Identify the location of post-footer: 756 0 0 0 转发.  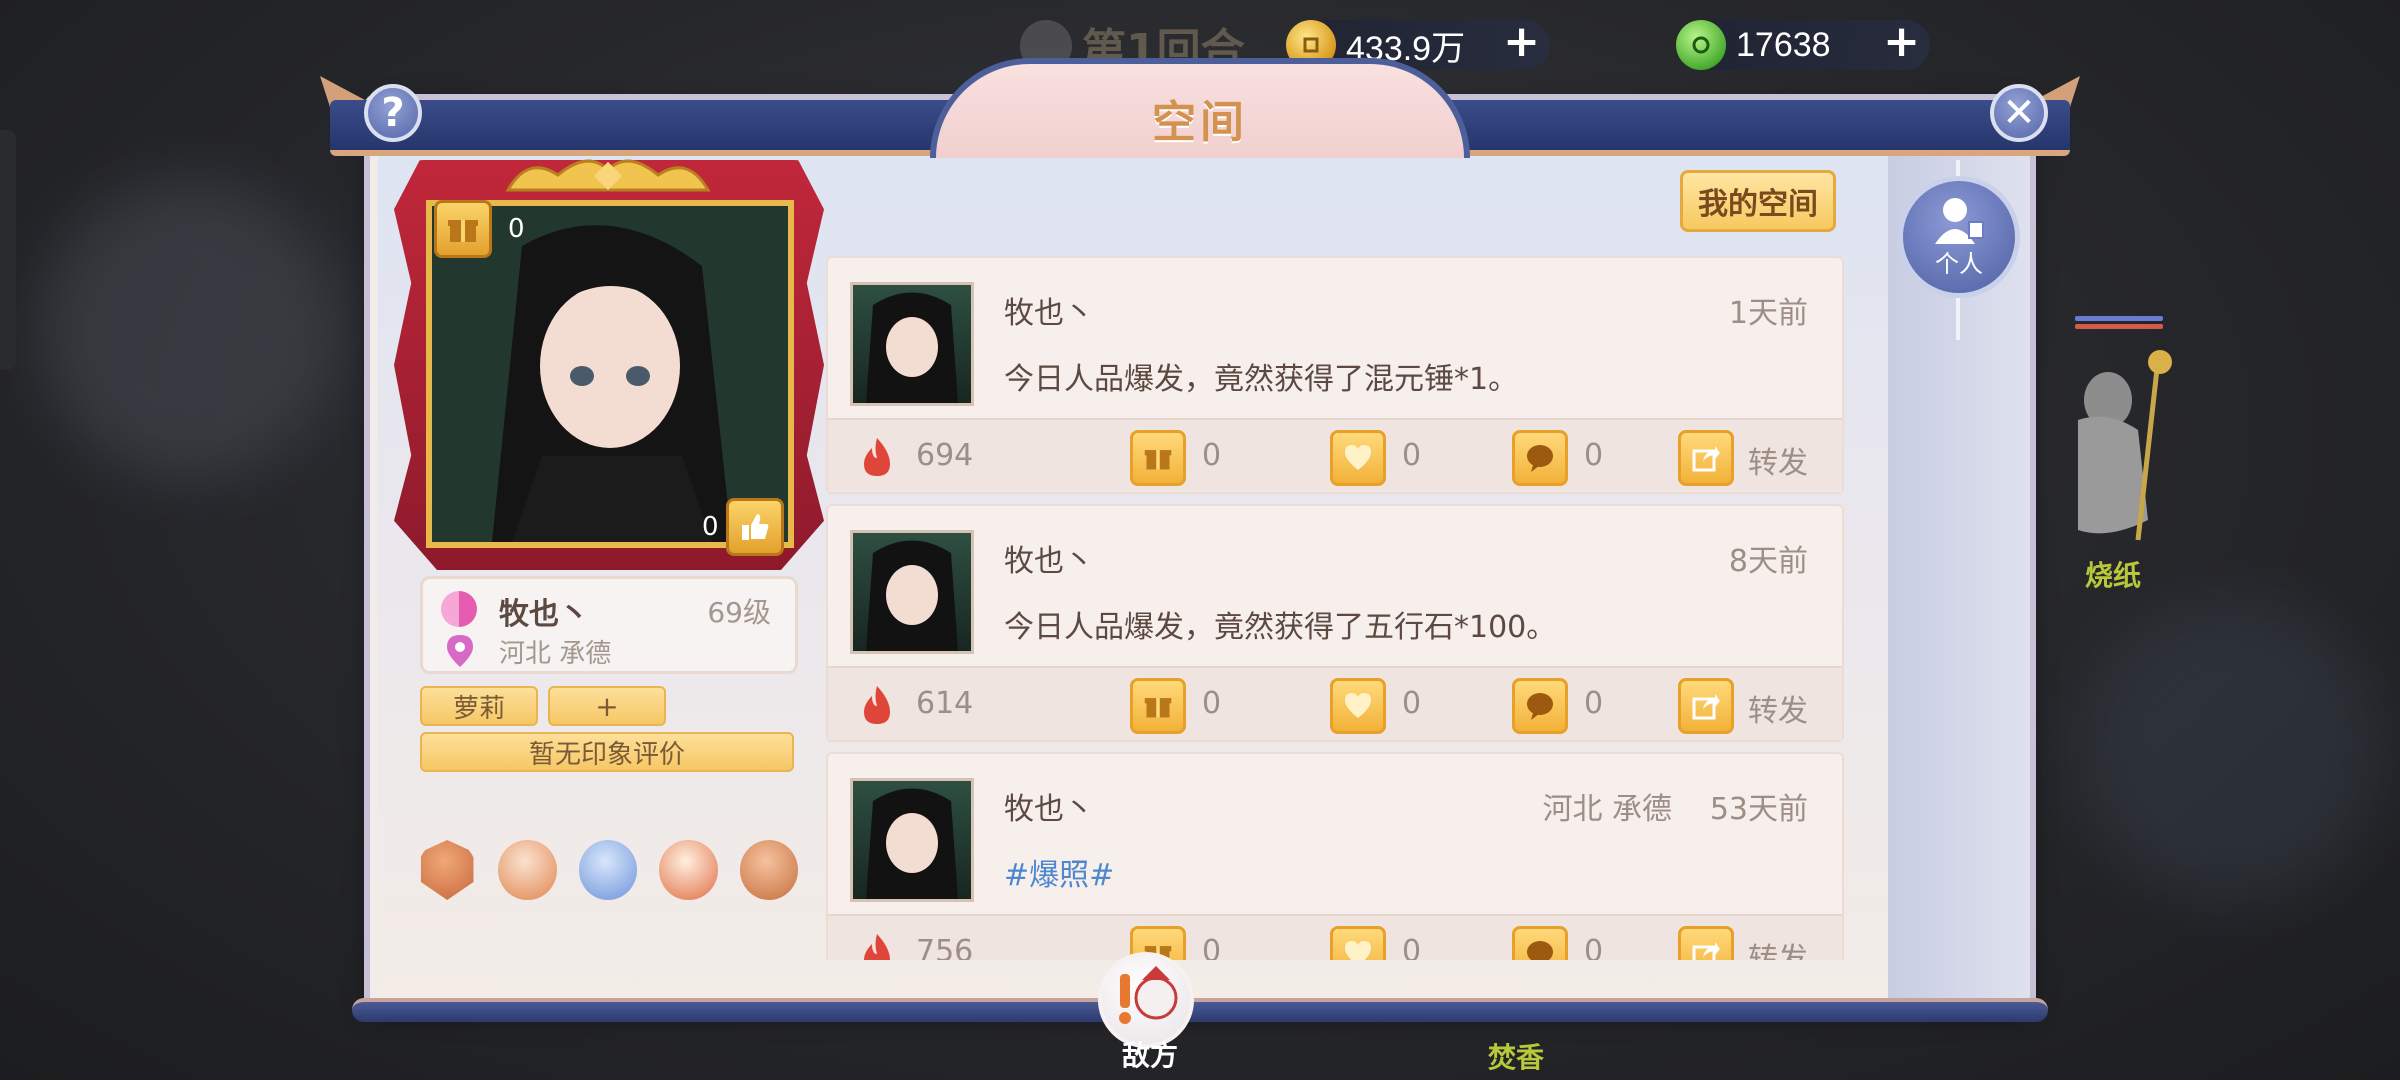
(1335, 937).